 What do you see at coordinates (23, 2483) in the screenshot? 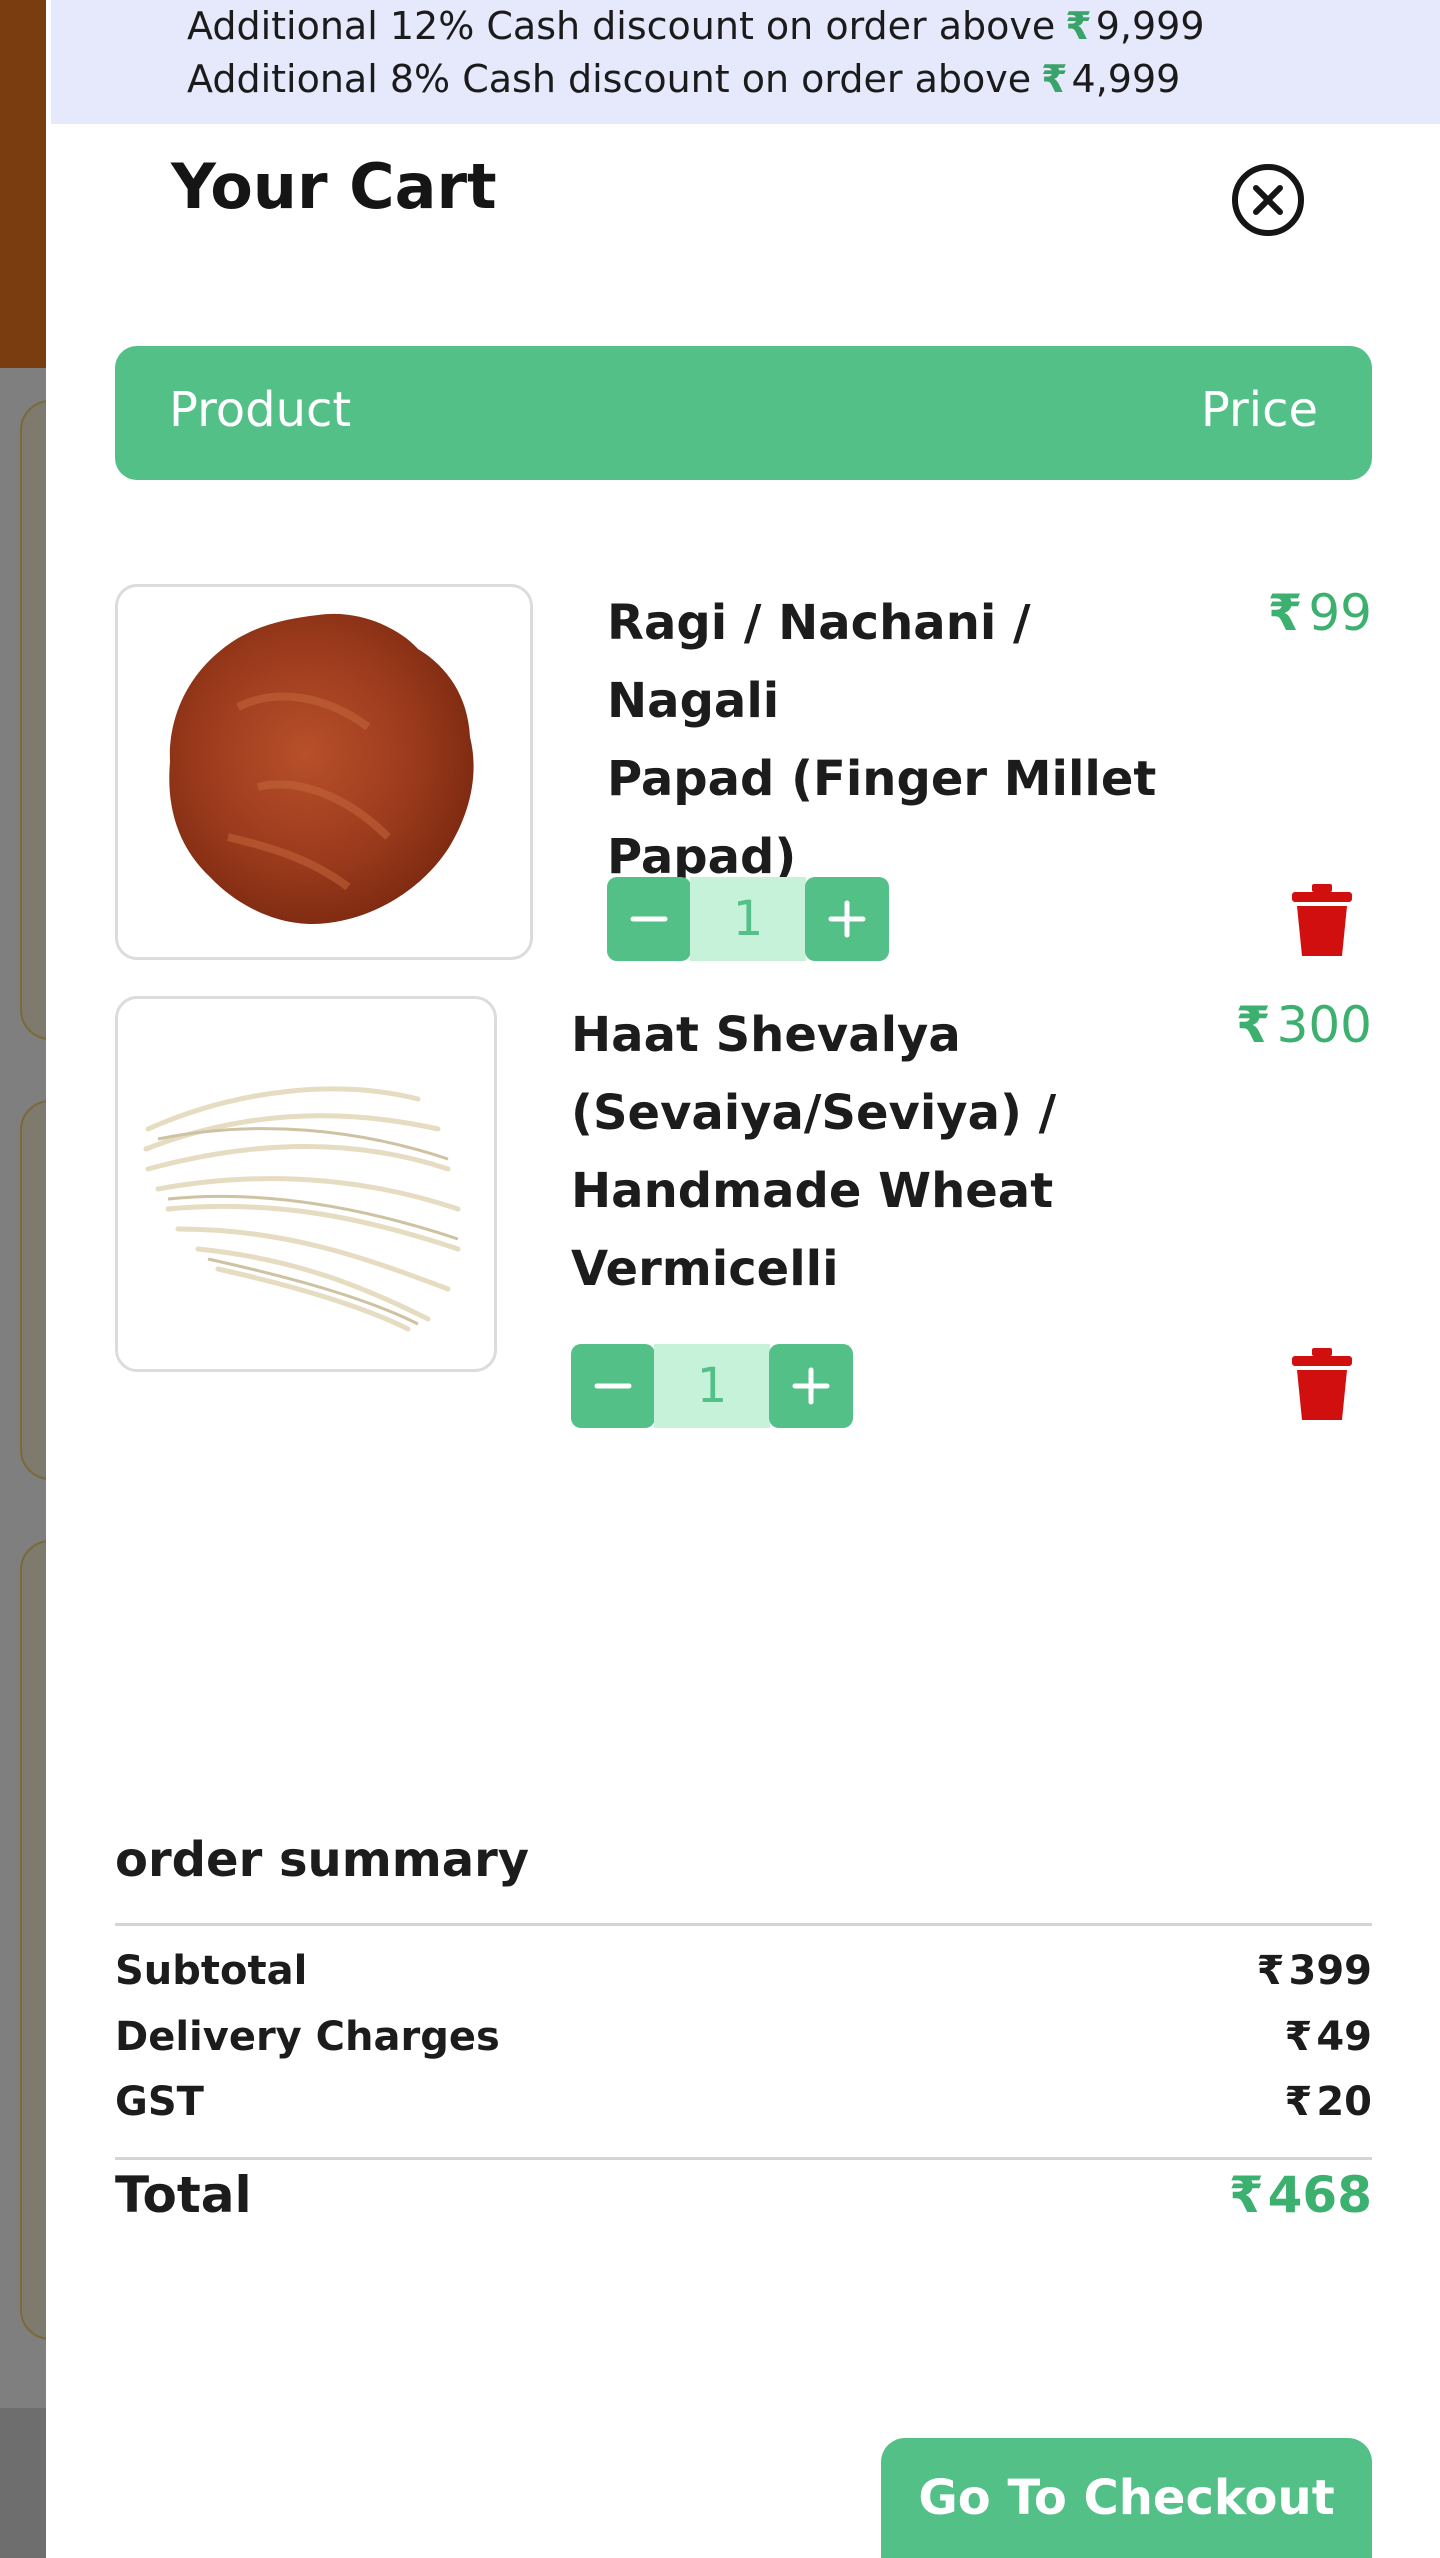
I see `background-footer` at bounding box center [23, 2483].